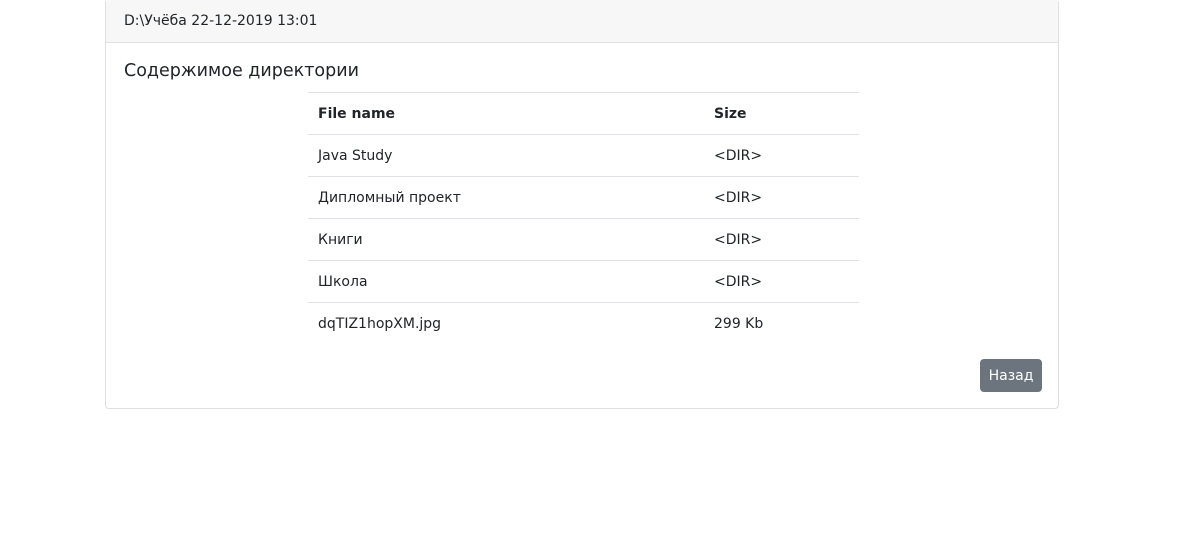  I want to click on table-row: Школа <DIR>, so click(583, 281).